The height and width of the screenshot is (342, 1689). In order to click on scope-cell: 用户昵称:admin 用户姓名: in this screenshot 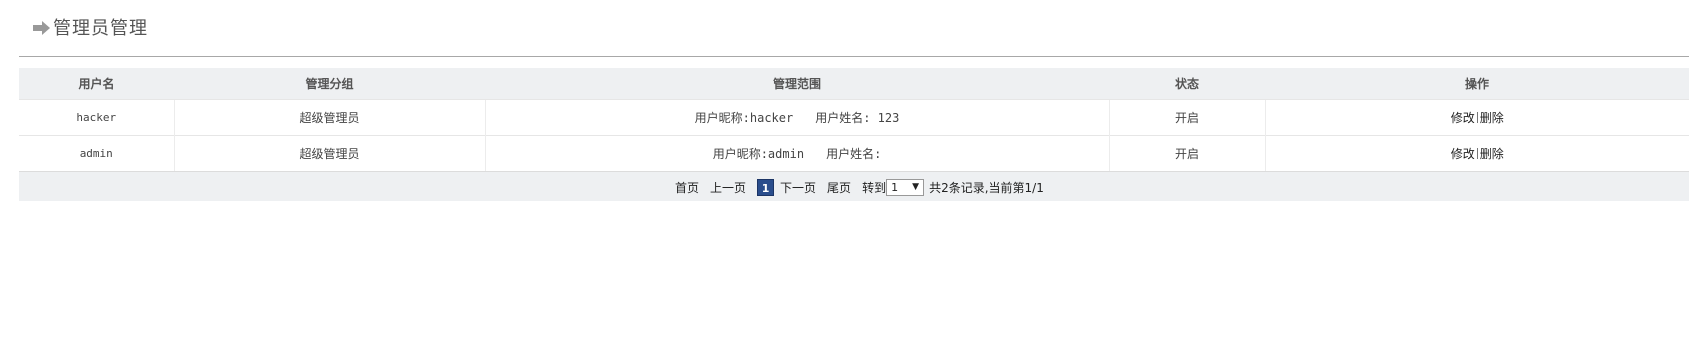, I will do `click(796, 153)`.